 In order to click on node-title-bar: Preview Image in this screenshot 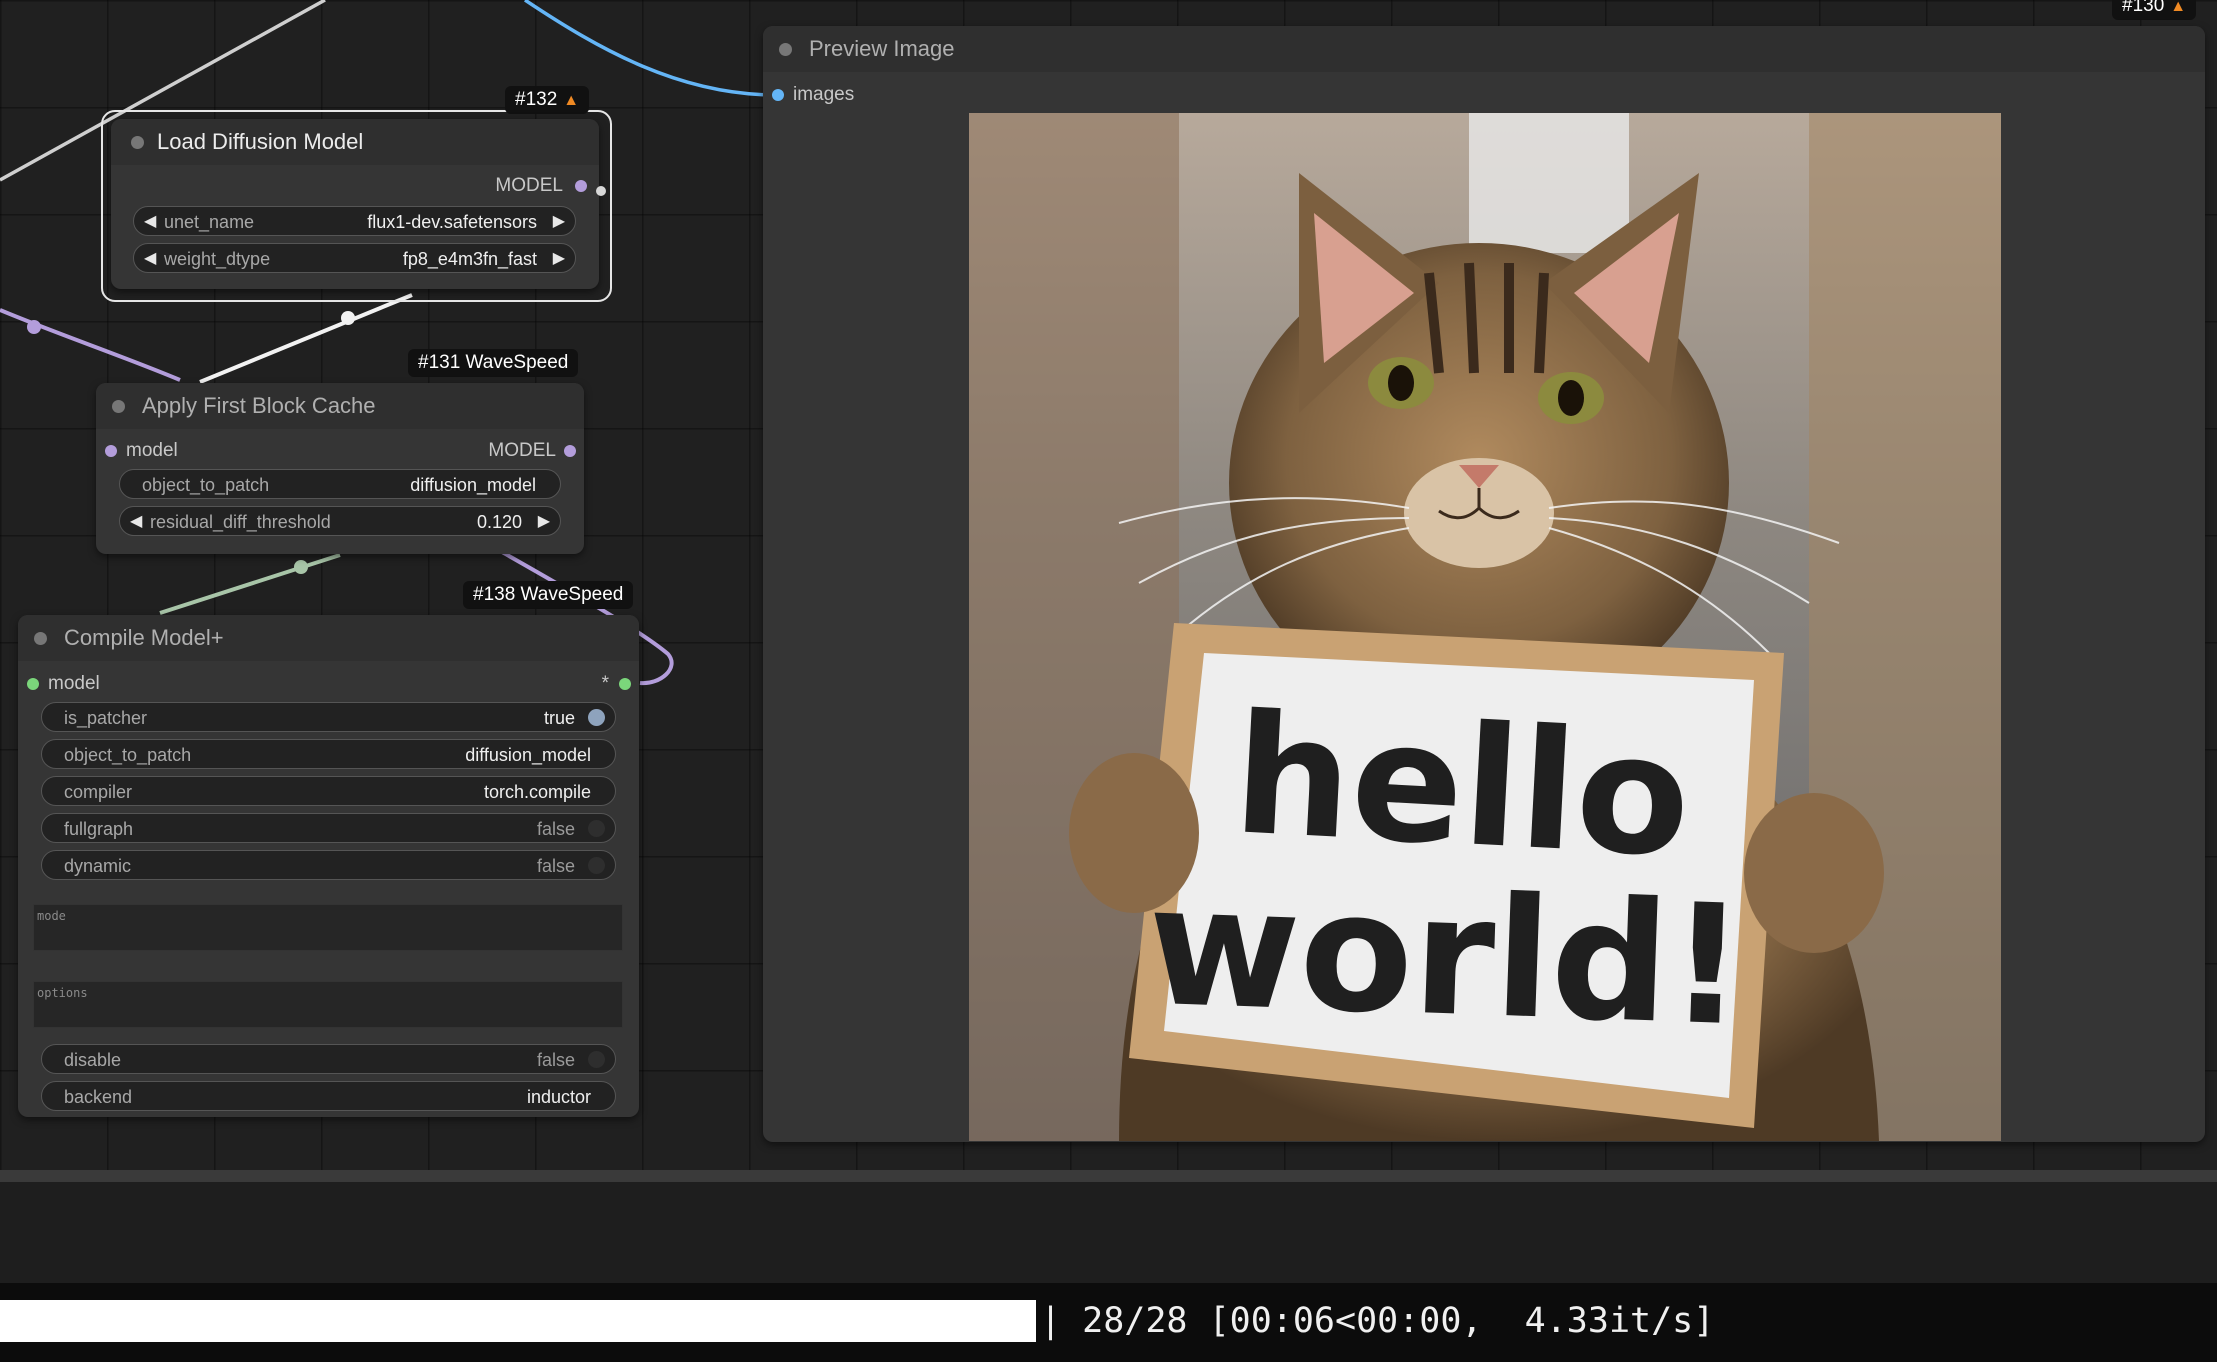, I will do `click(1484, 49)`.